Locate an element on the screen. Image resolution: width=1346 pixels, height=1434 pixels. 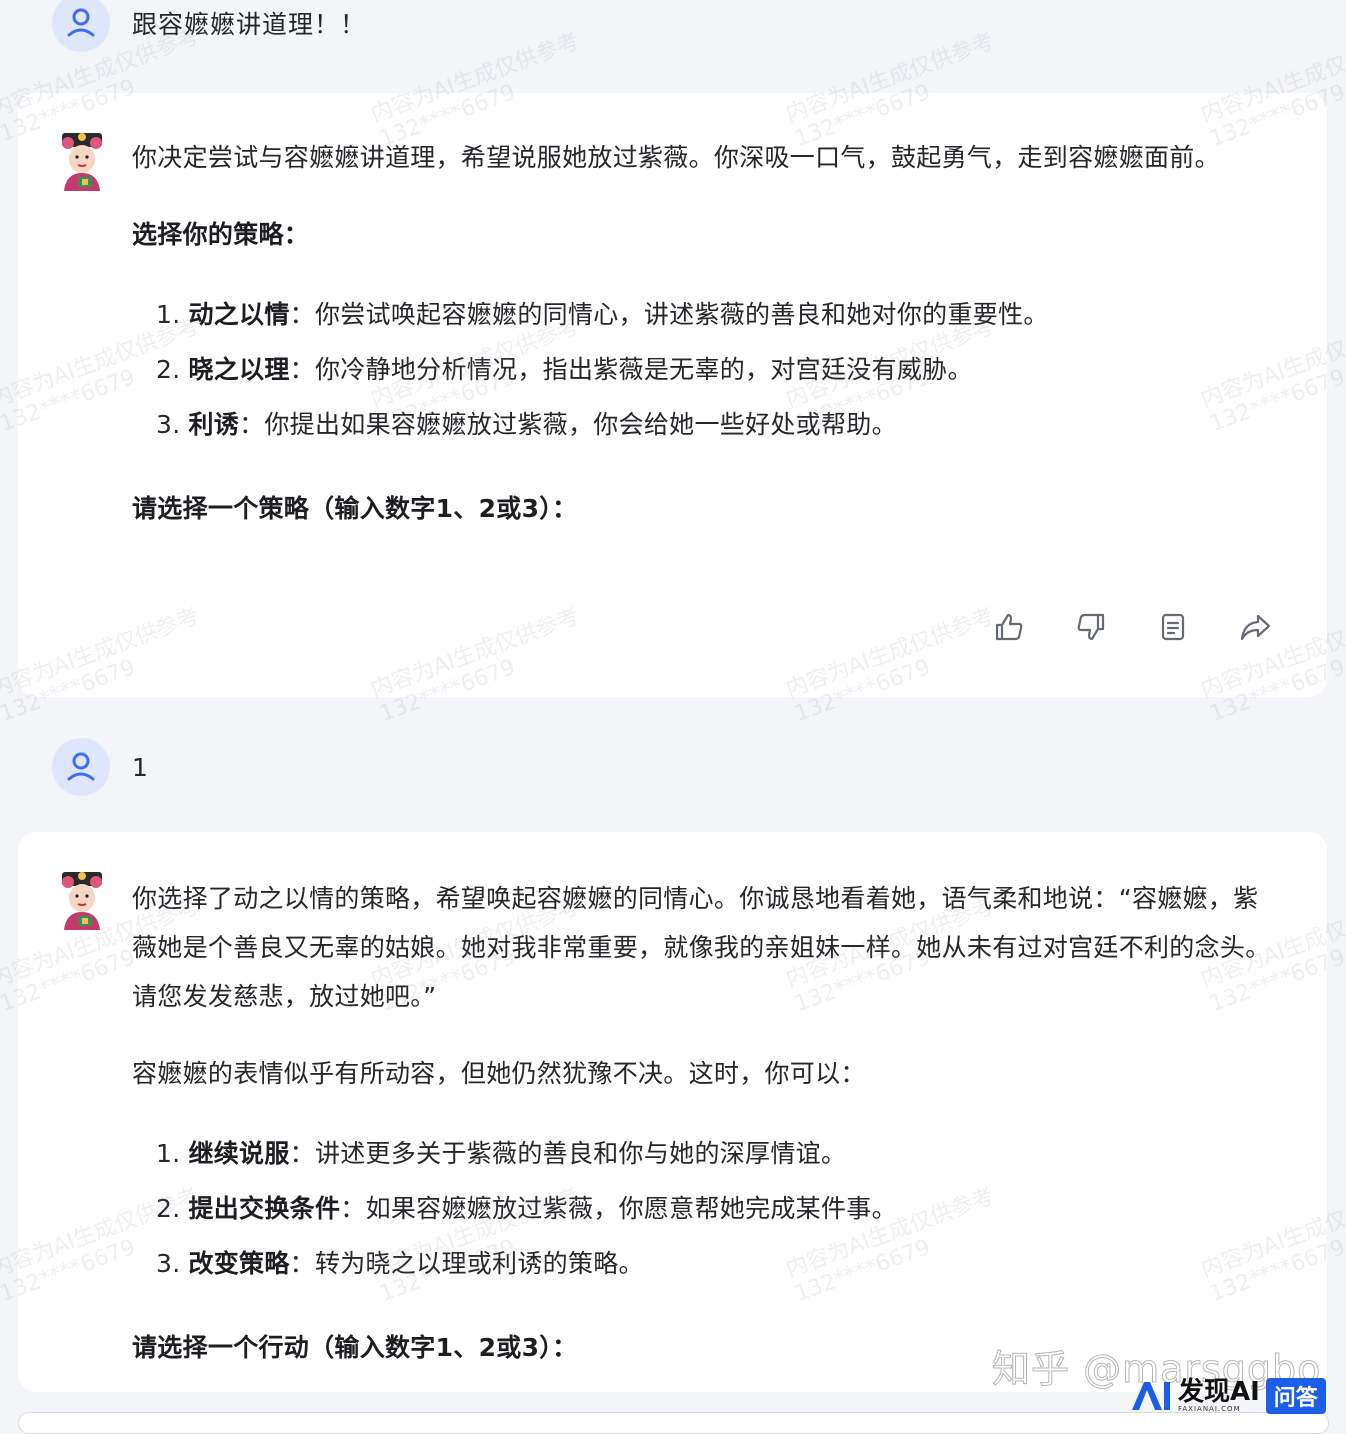
option-desc: ：你冷静地分析情况，指出紫薇是无辜的，对宫廷没有威胁。 is located at coordinates (631, 369).